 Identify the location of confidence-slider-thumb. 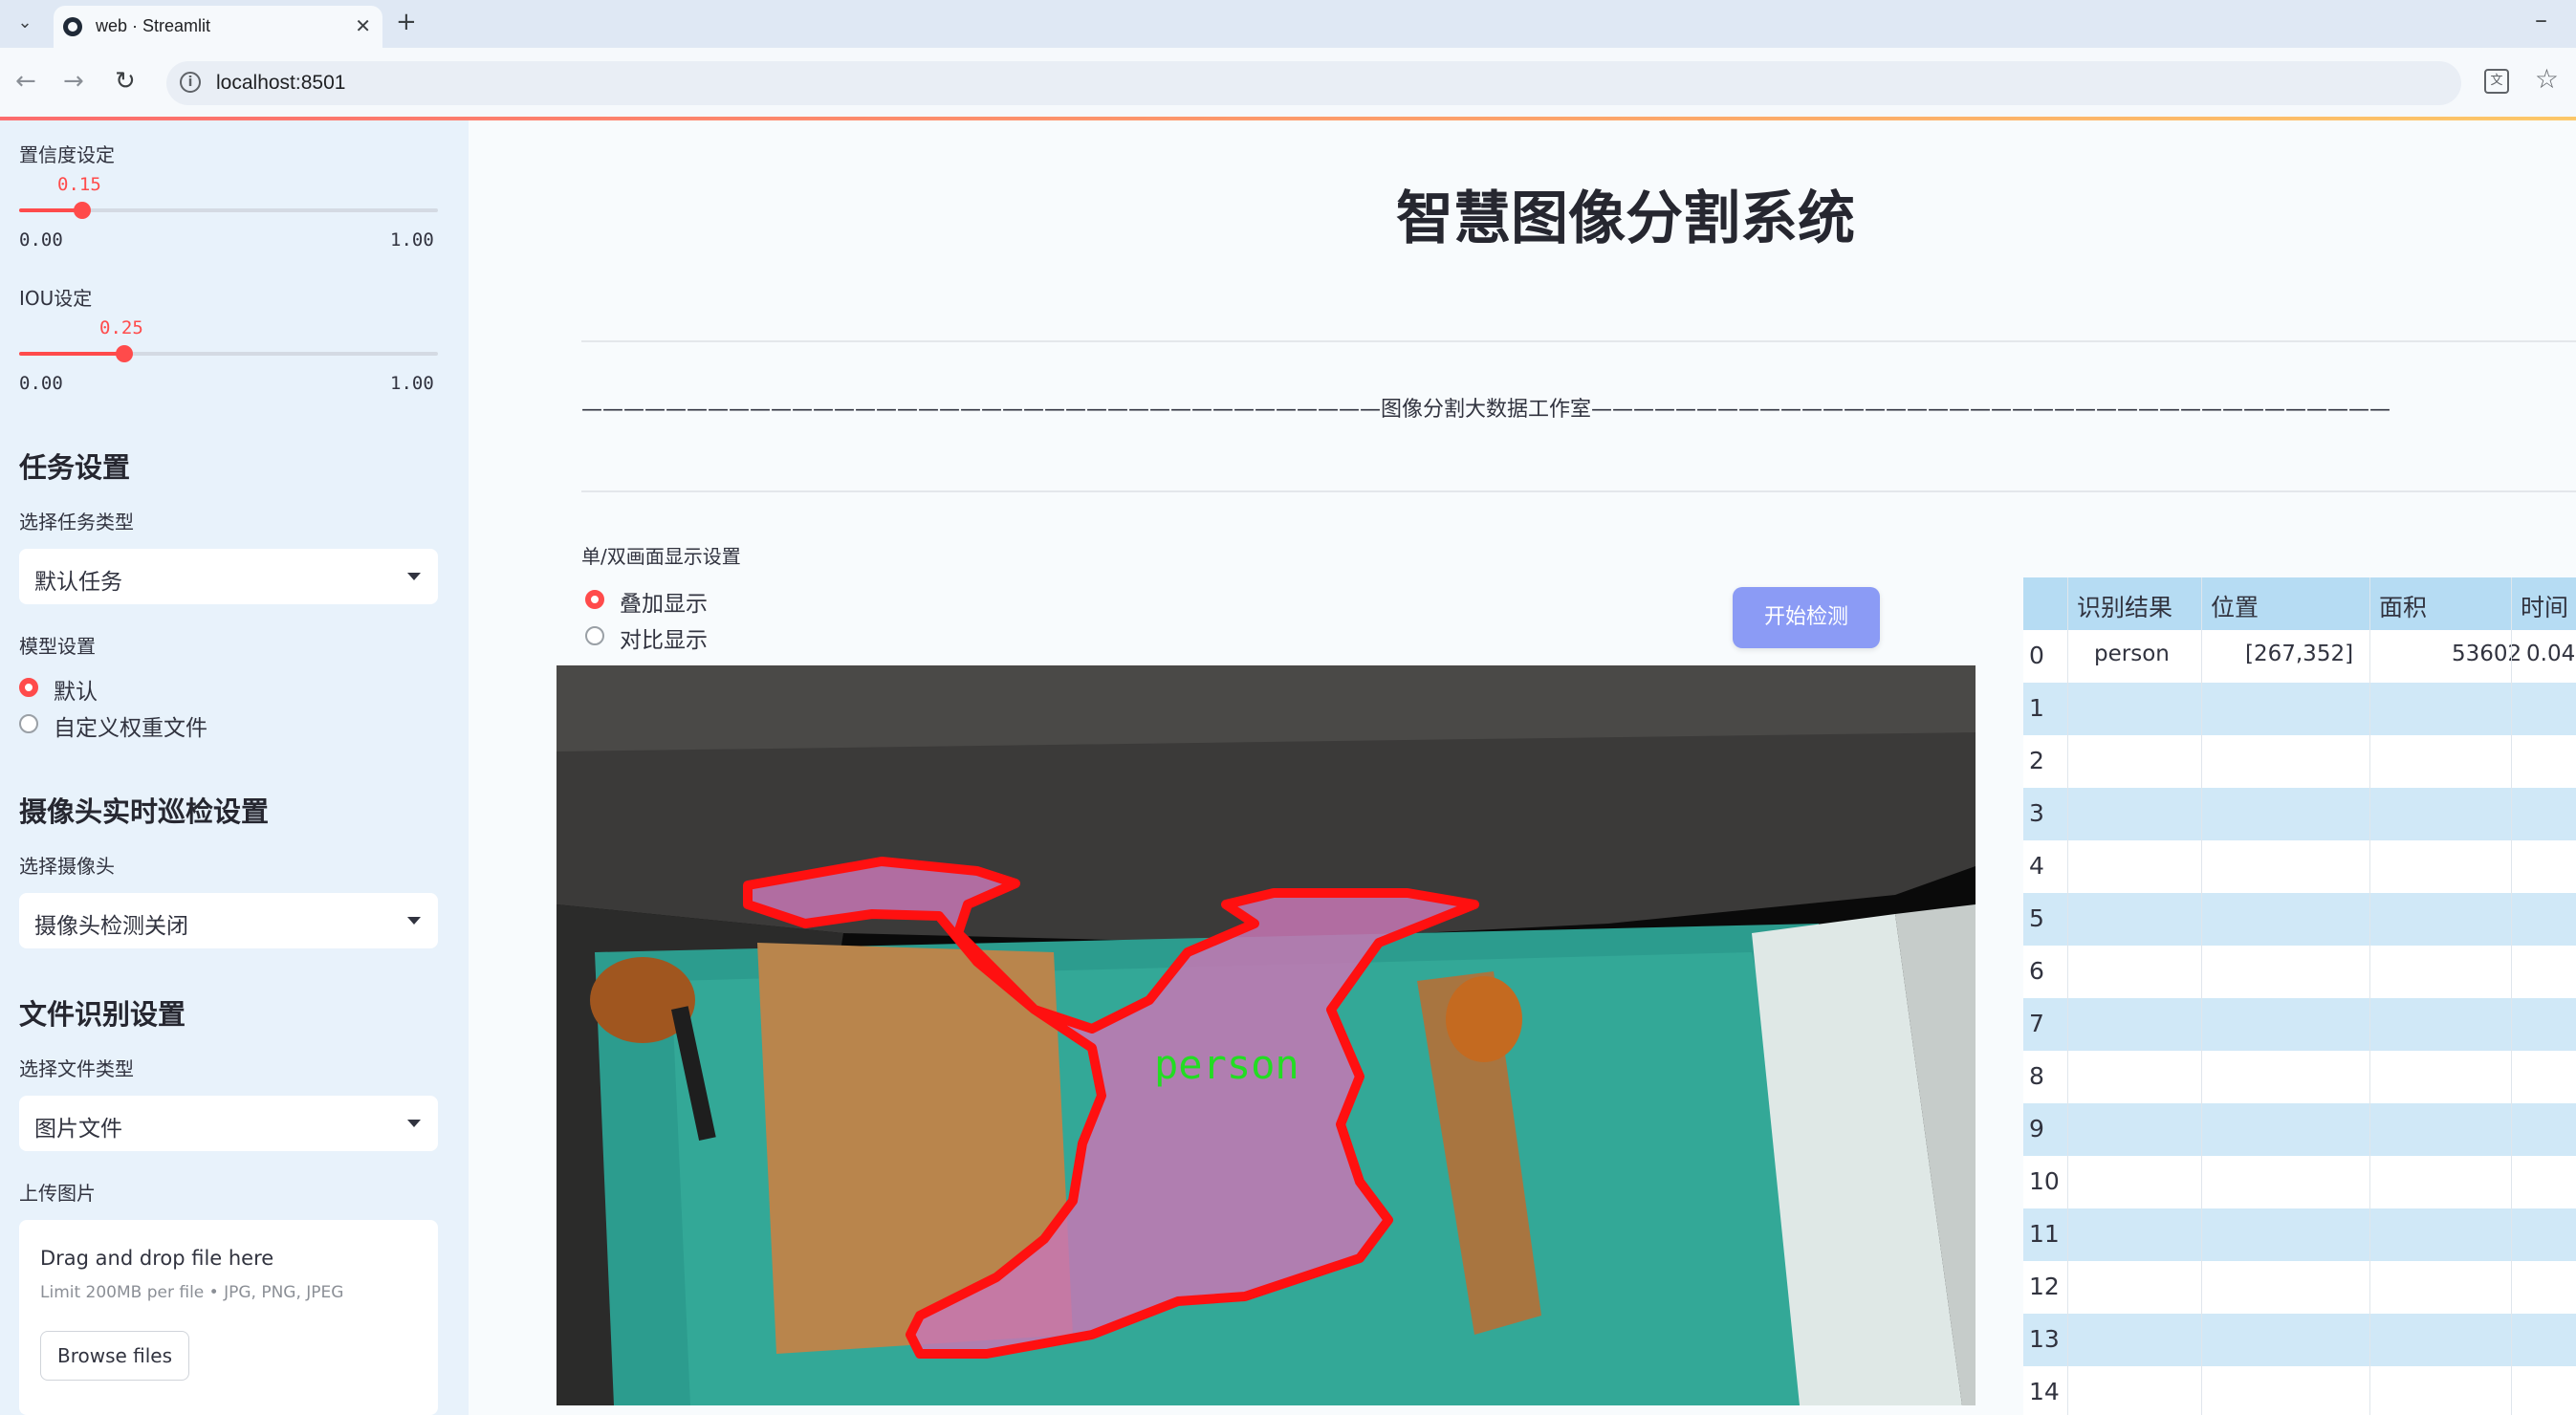
(82, 211).